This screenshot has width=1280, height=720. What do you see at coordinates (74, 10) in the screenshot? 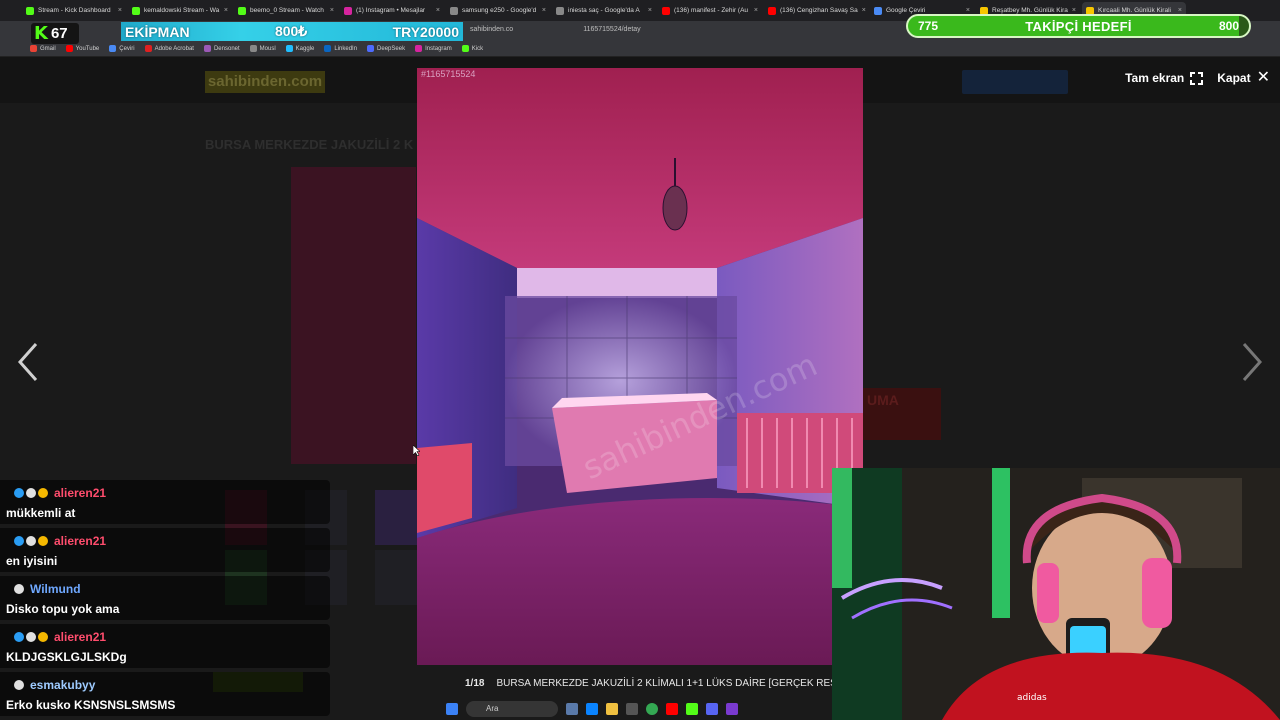
I see `browser-tab: Stream - Kick Dashboard ×` at bounding box center [74, 10].